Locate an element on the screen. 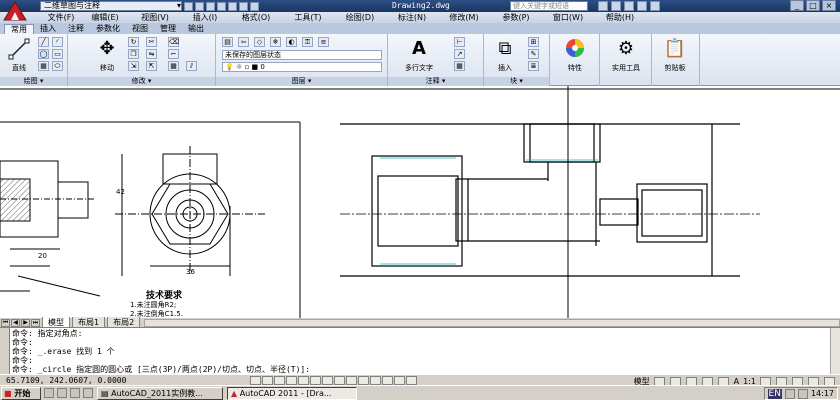 The width and height of the screenshot is (840, 400). media-player-icon is located at coordinates (75, 393).